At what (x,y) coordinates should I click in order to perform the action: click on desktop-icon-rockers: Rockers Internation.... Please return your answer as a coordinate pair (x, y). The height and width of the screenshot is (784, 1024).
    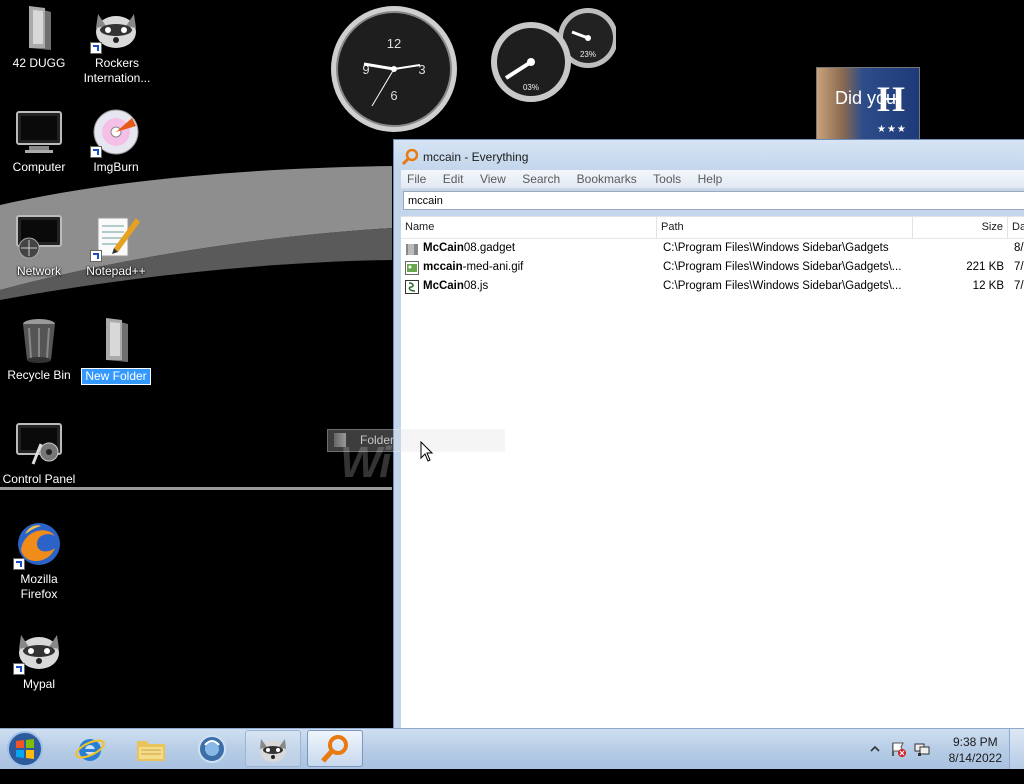
    Looking at the image, I should click on (116, 45).